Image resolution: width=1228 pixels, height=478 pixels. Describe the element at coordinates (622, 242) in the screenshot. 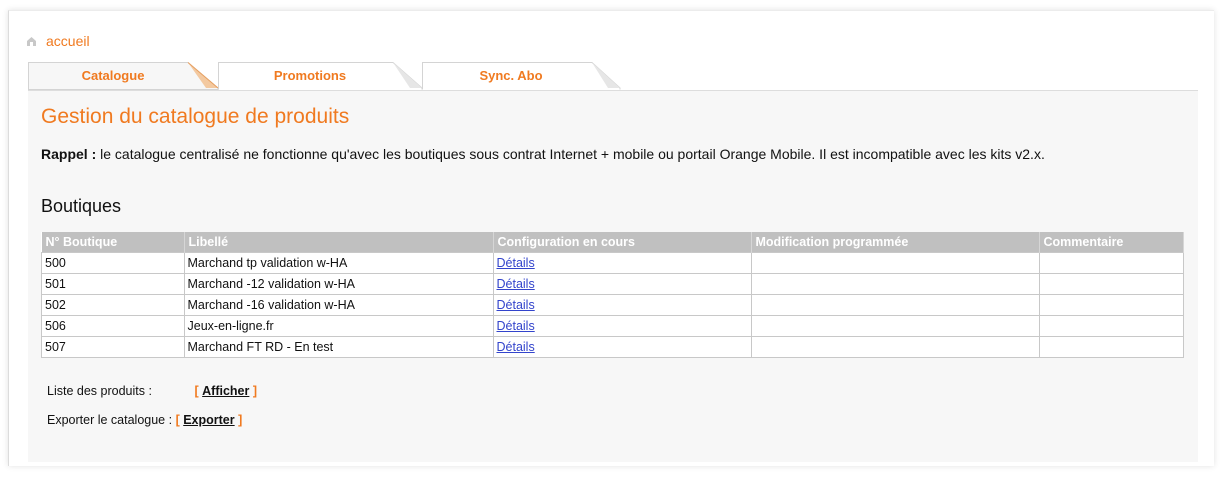

I see `column-header: Configuration en cours` at that location.